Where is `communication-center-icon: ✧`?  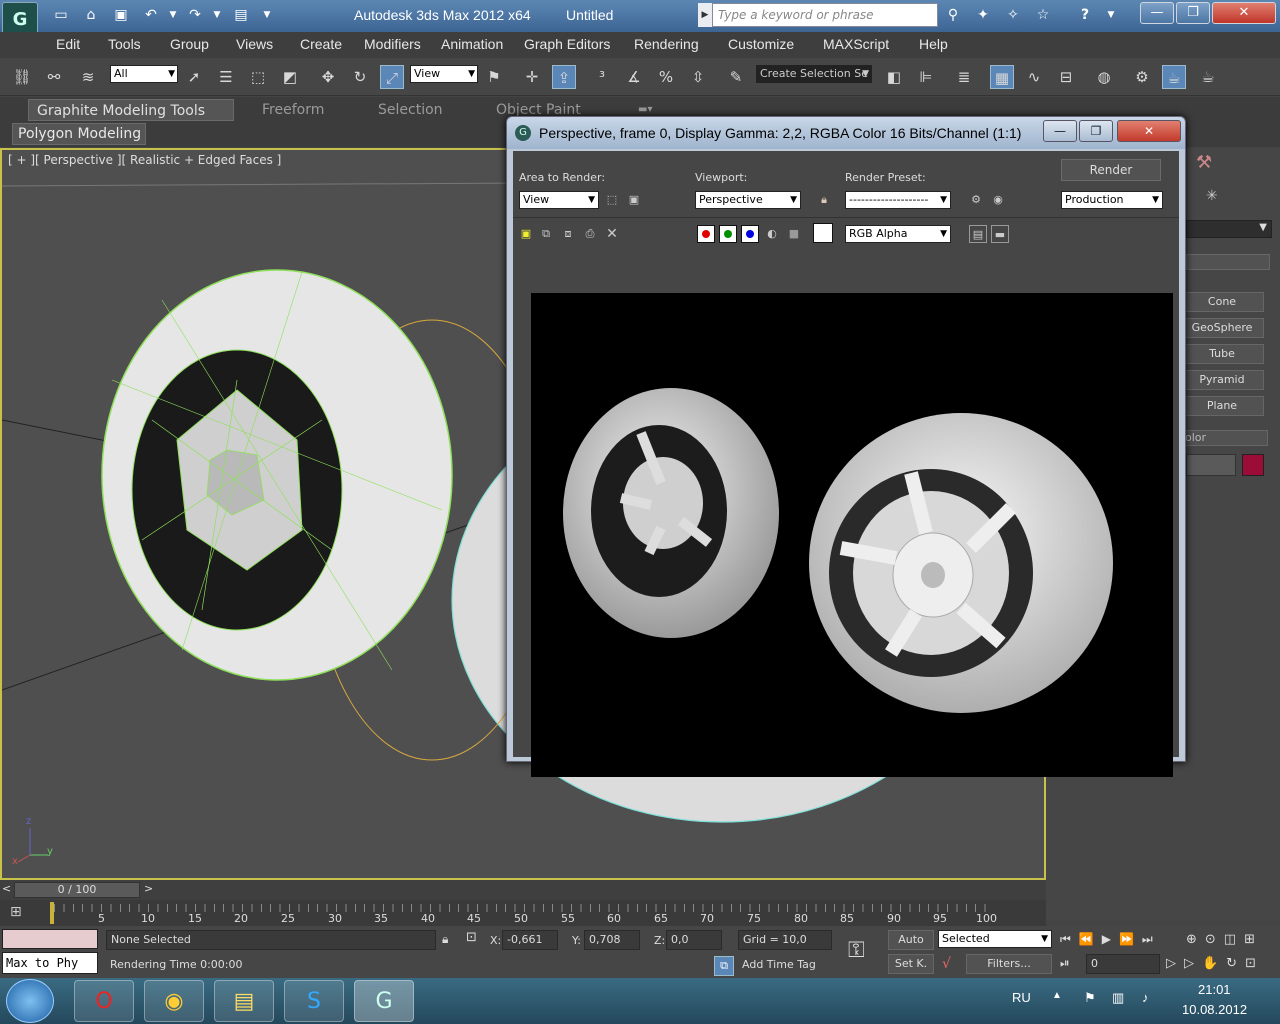
communication-center-icon: ✧ is located at coordinates (1013, 15).